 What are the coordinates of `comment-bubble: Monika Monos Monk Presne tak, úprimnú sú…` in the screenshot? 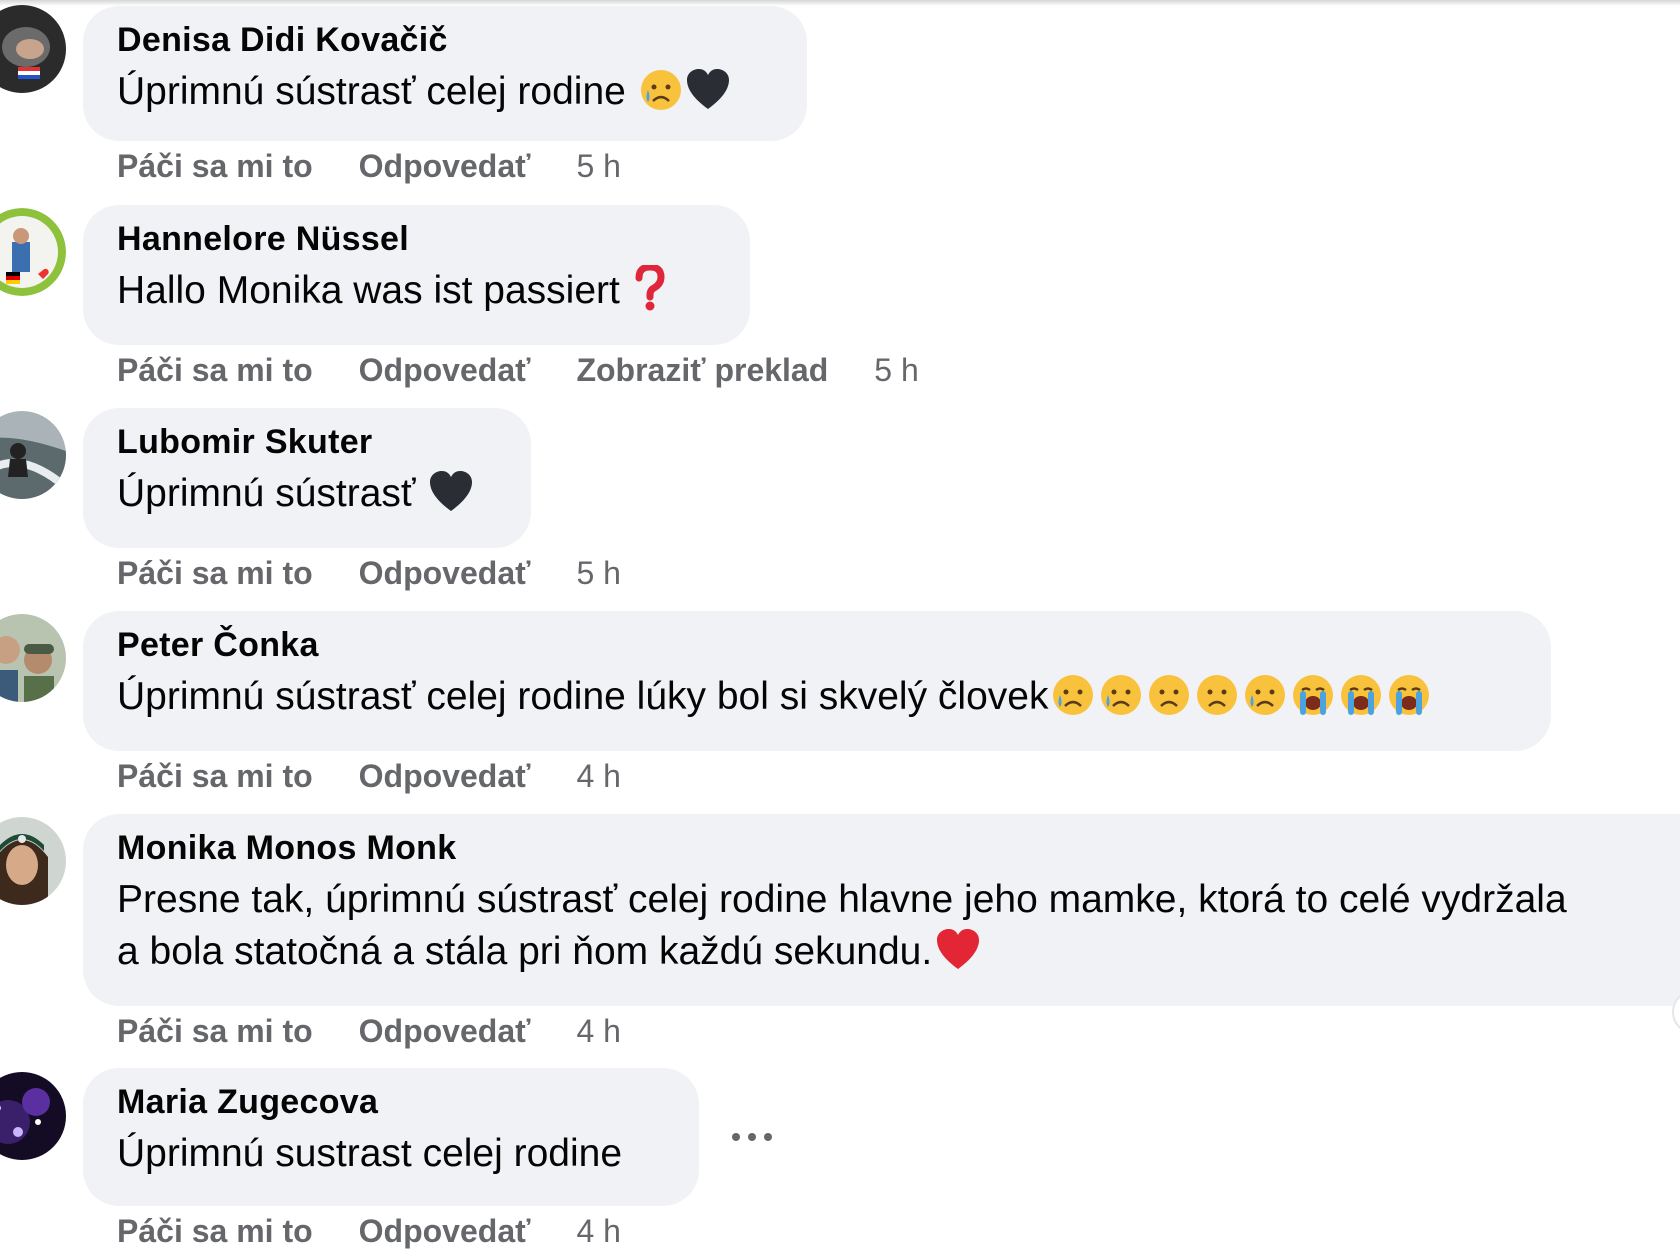 It's located at (881, 910).